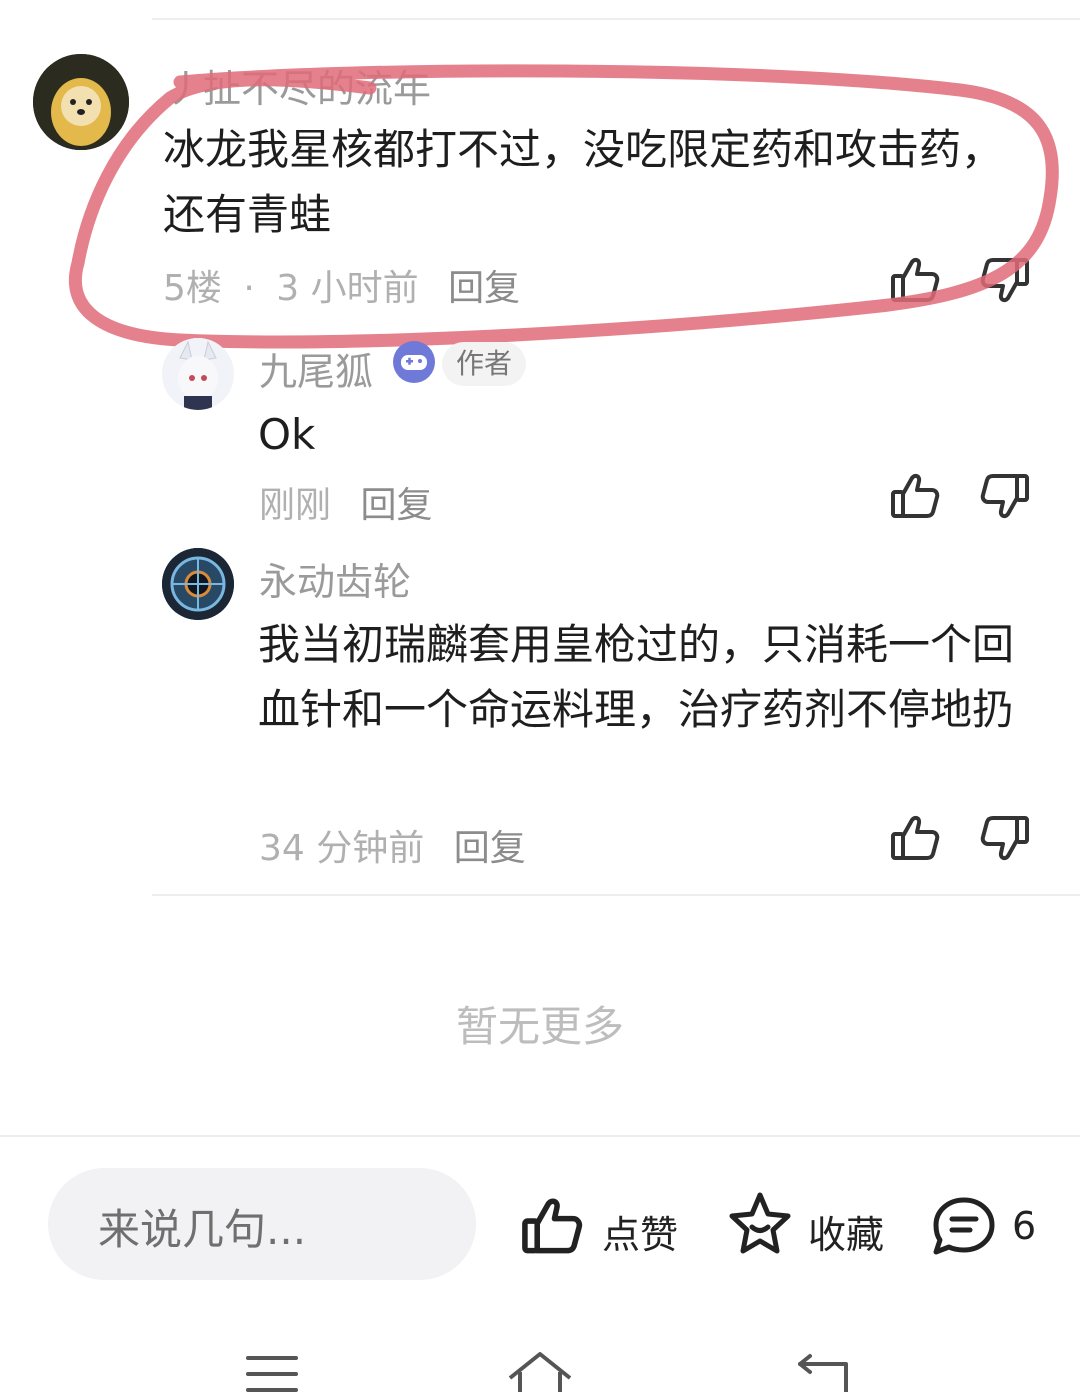 Image resolution: width=1080 pixels, height=1392 pixels. I want to click on reply-meta: 刚刚 回复, so click(345, 502).